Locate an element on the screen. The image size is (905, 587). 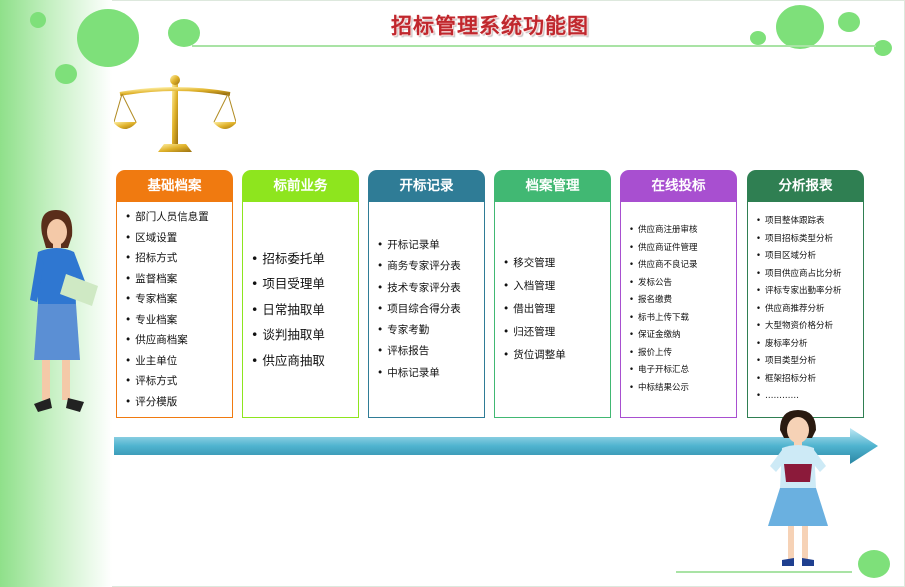
list-item: 供应商证件管理 is located at coordinates (682, 249).